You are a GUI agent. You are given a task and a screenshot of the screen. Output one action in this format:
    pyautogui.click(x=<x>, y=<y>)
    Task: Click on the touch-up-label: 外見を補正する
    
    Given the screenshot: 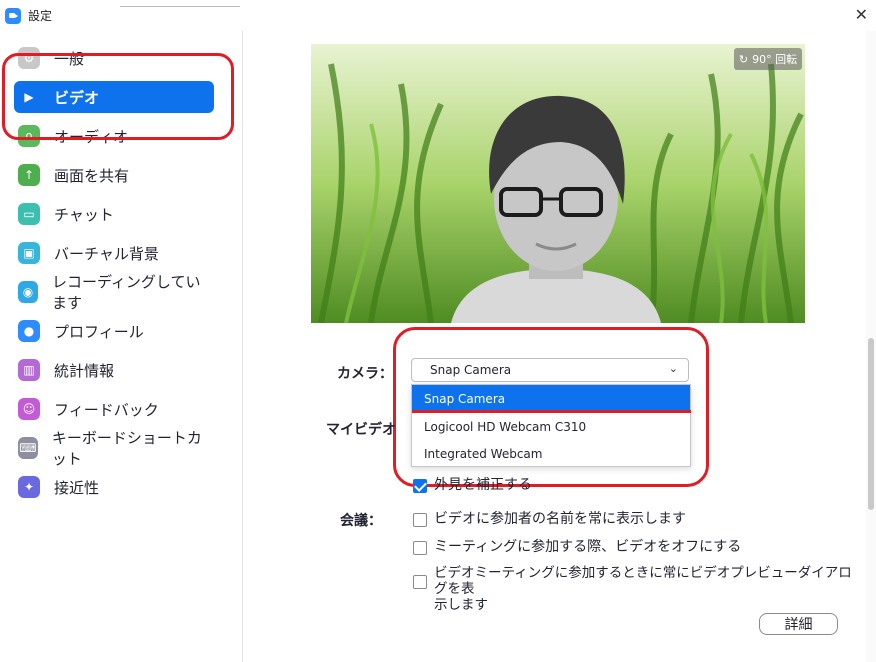 What is the action you would take?
    pyautogui.click(x=483, y=485)
    